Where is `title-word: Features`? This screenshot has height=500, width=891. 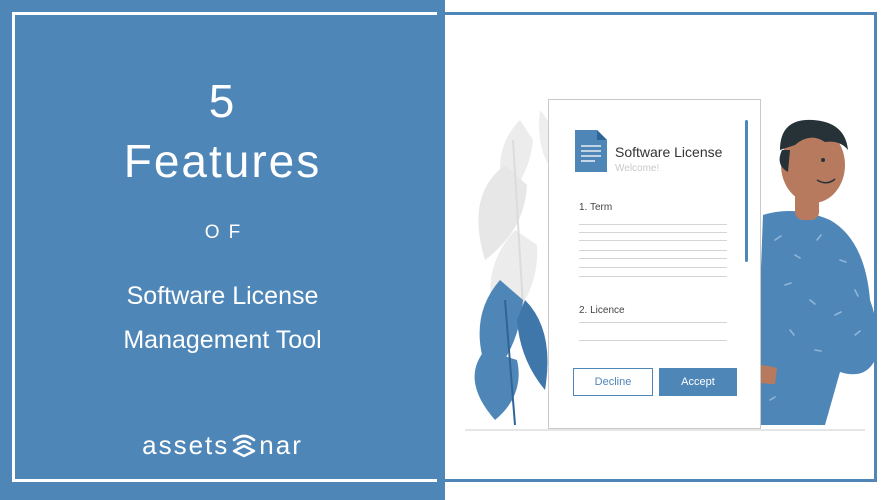 title-word: Features is located at coordinates (222, 161).